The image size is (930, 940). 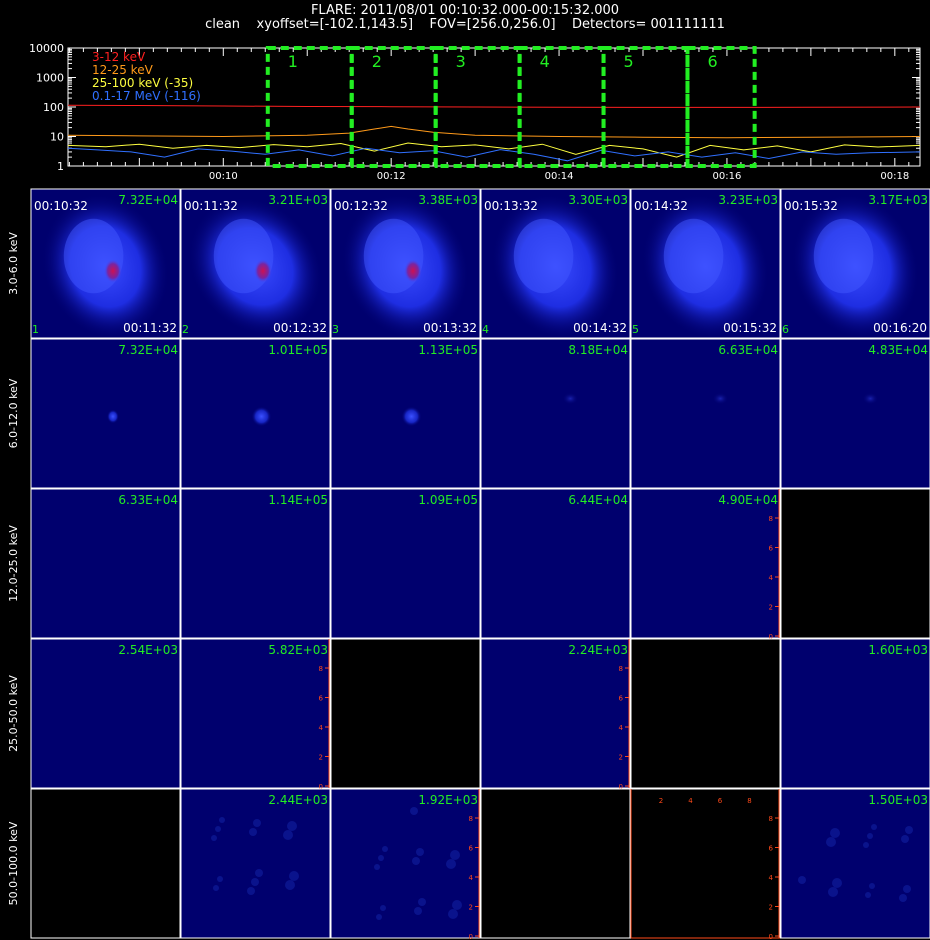 What do you see at coordinates (898, 650) in the screenshot?
I see `cell-max-value: 1.60E+03` at bounding box center [898, 650].